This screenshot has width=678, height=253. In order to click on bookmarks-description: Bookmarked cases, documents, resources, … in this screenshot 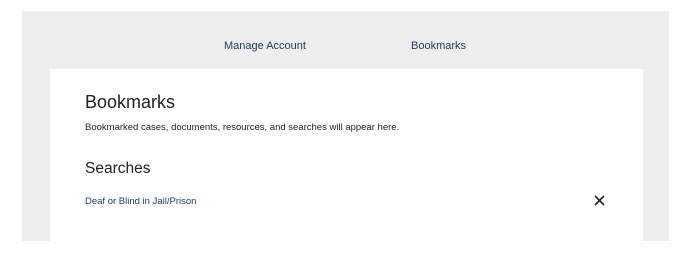, I will do `click(242, 127)`.